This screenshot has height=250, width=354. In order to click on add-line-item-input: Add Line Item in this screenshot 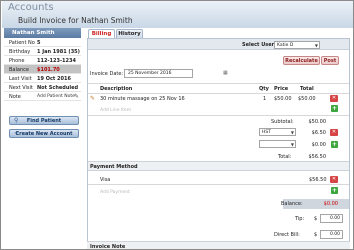, I will do `click(115, 110)`.